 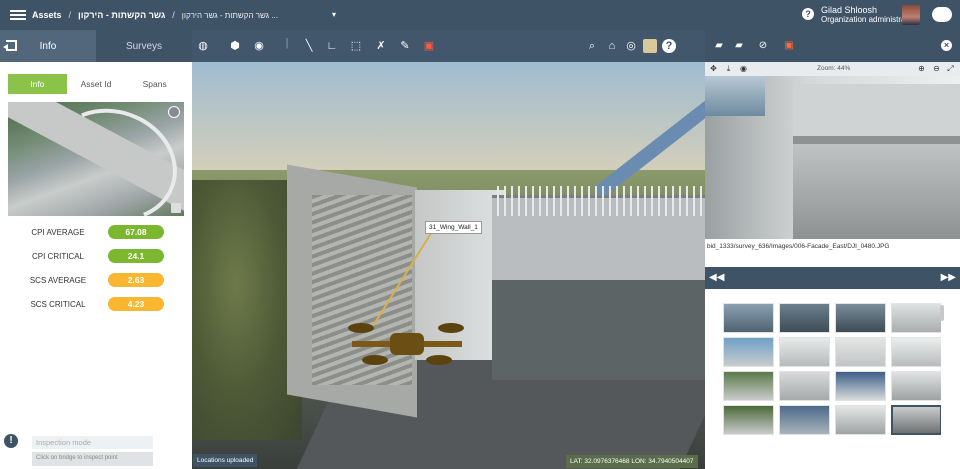 What do you see at coordinates (942, 14) in the screenshot?
I see `chat-icon` at bounding box center [942, 14].